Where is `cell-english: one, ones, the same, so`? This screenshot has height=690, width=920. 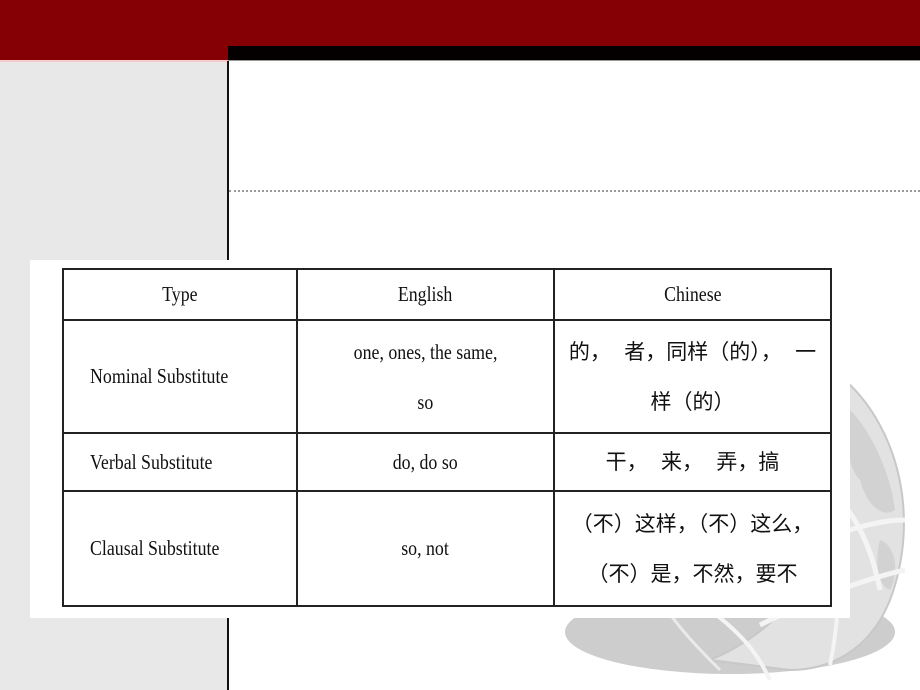
cell-english: one, ones, the same, so is located at coordinates (425, 376).